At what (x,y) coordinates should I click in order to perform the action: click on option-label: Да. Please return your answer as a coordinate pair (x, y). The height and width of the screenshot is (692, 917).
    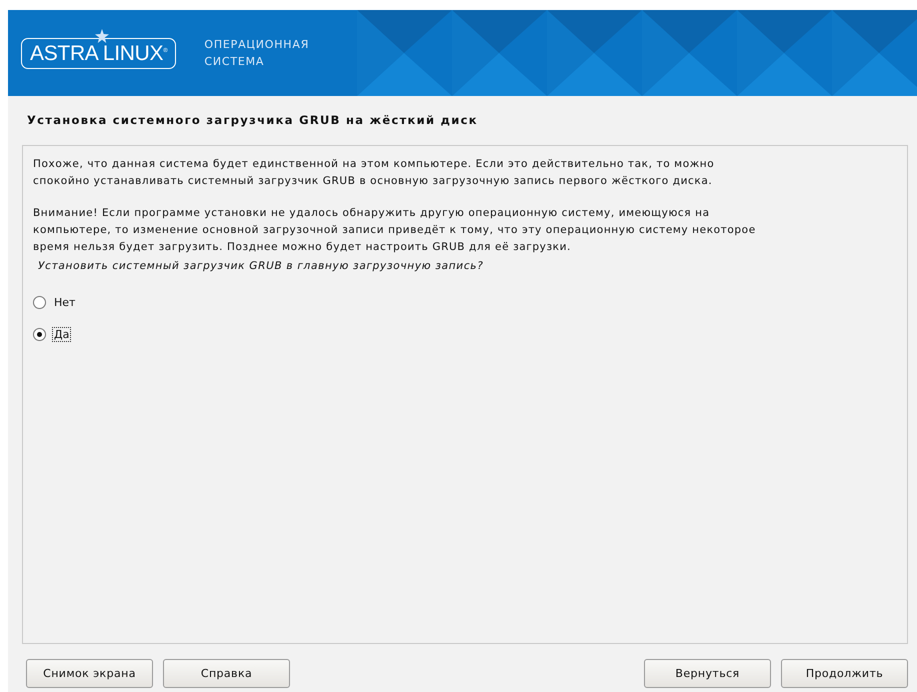
    Looking at the image, I should click on (61, 334).